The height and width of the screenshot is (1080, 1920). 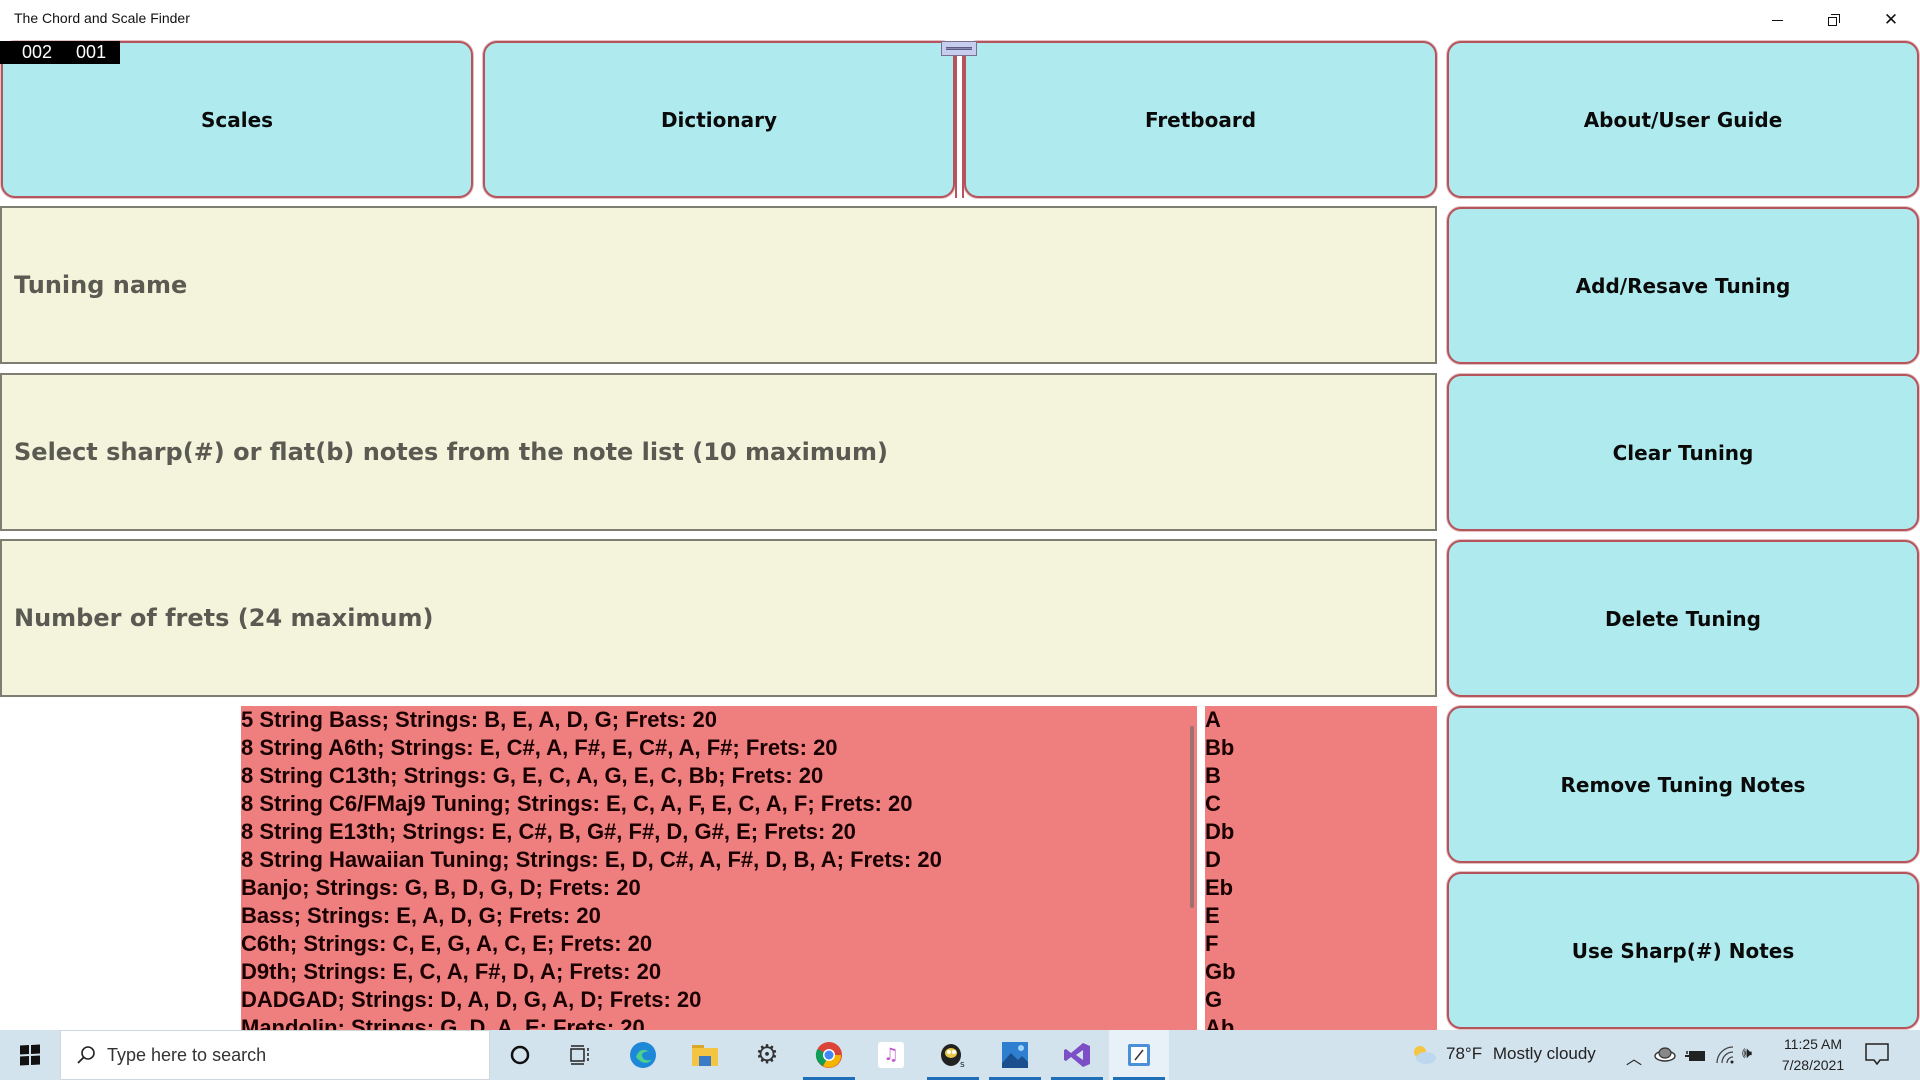 What do you see at coordinates (1321, 888) in the screenshot?
I see `note-list-item: Eb` at bounding box center [1321, 888].